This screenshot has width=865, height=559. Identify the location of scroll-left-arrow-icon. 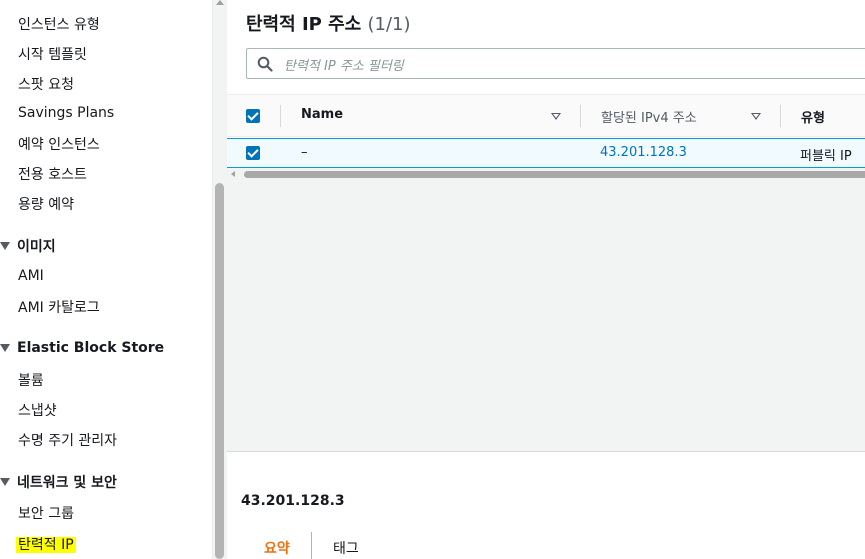
(233, 174).